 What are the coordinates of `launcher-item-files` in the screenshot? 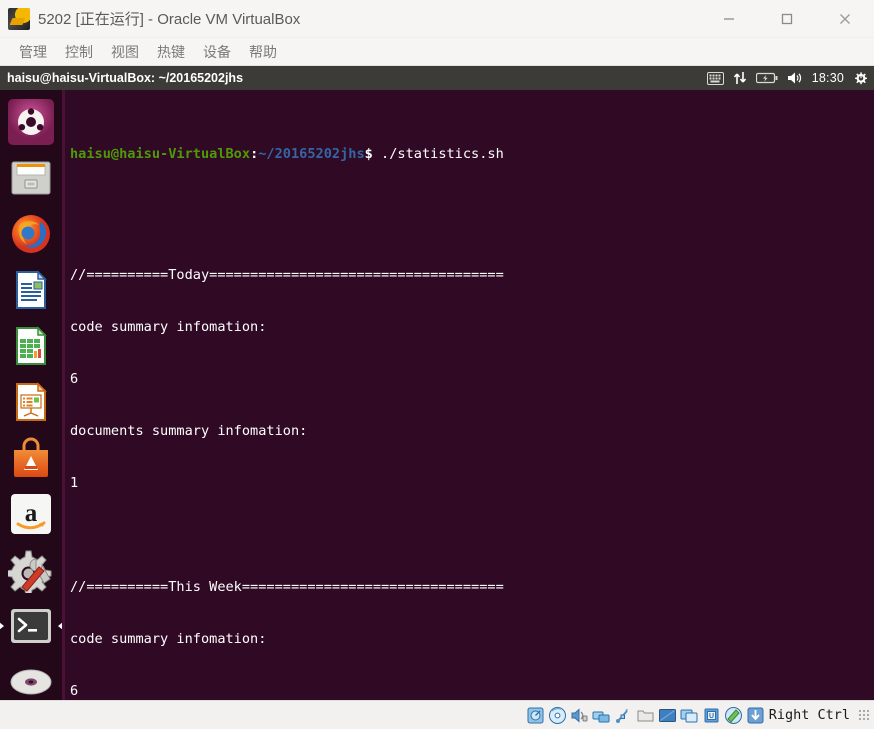 It's located at (31, 178).